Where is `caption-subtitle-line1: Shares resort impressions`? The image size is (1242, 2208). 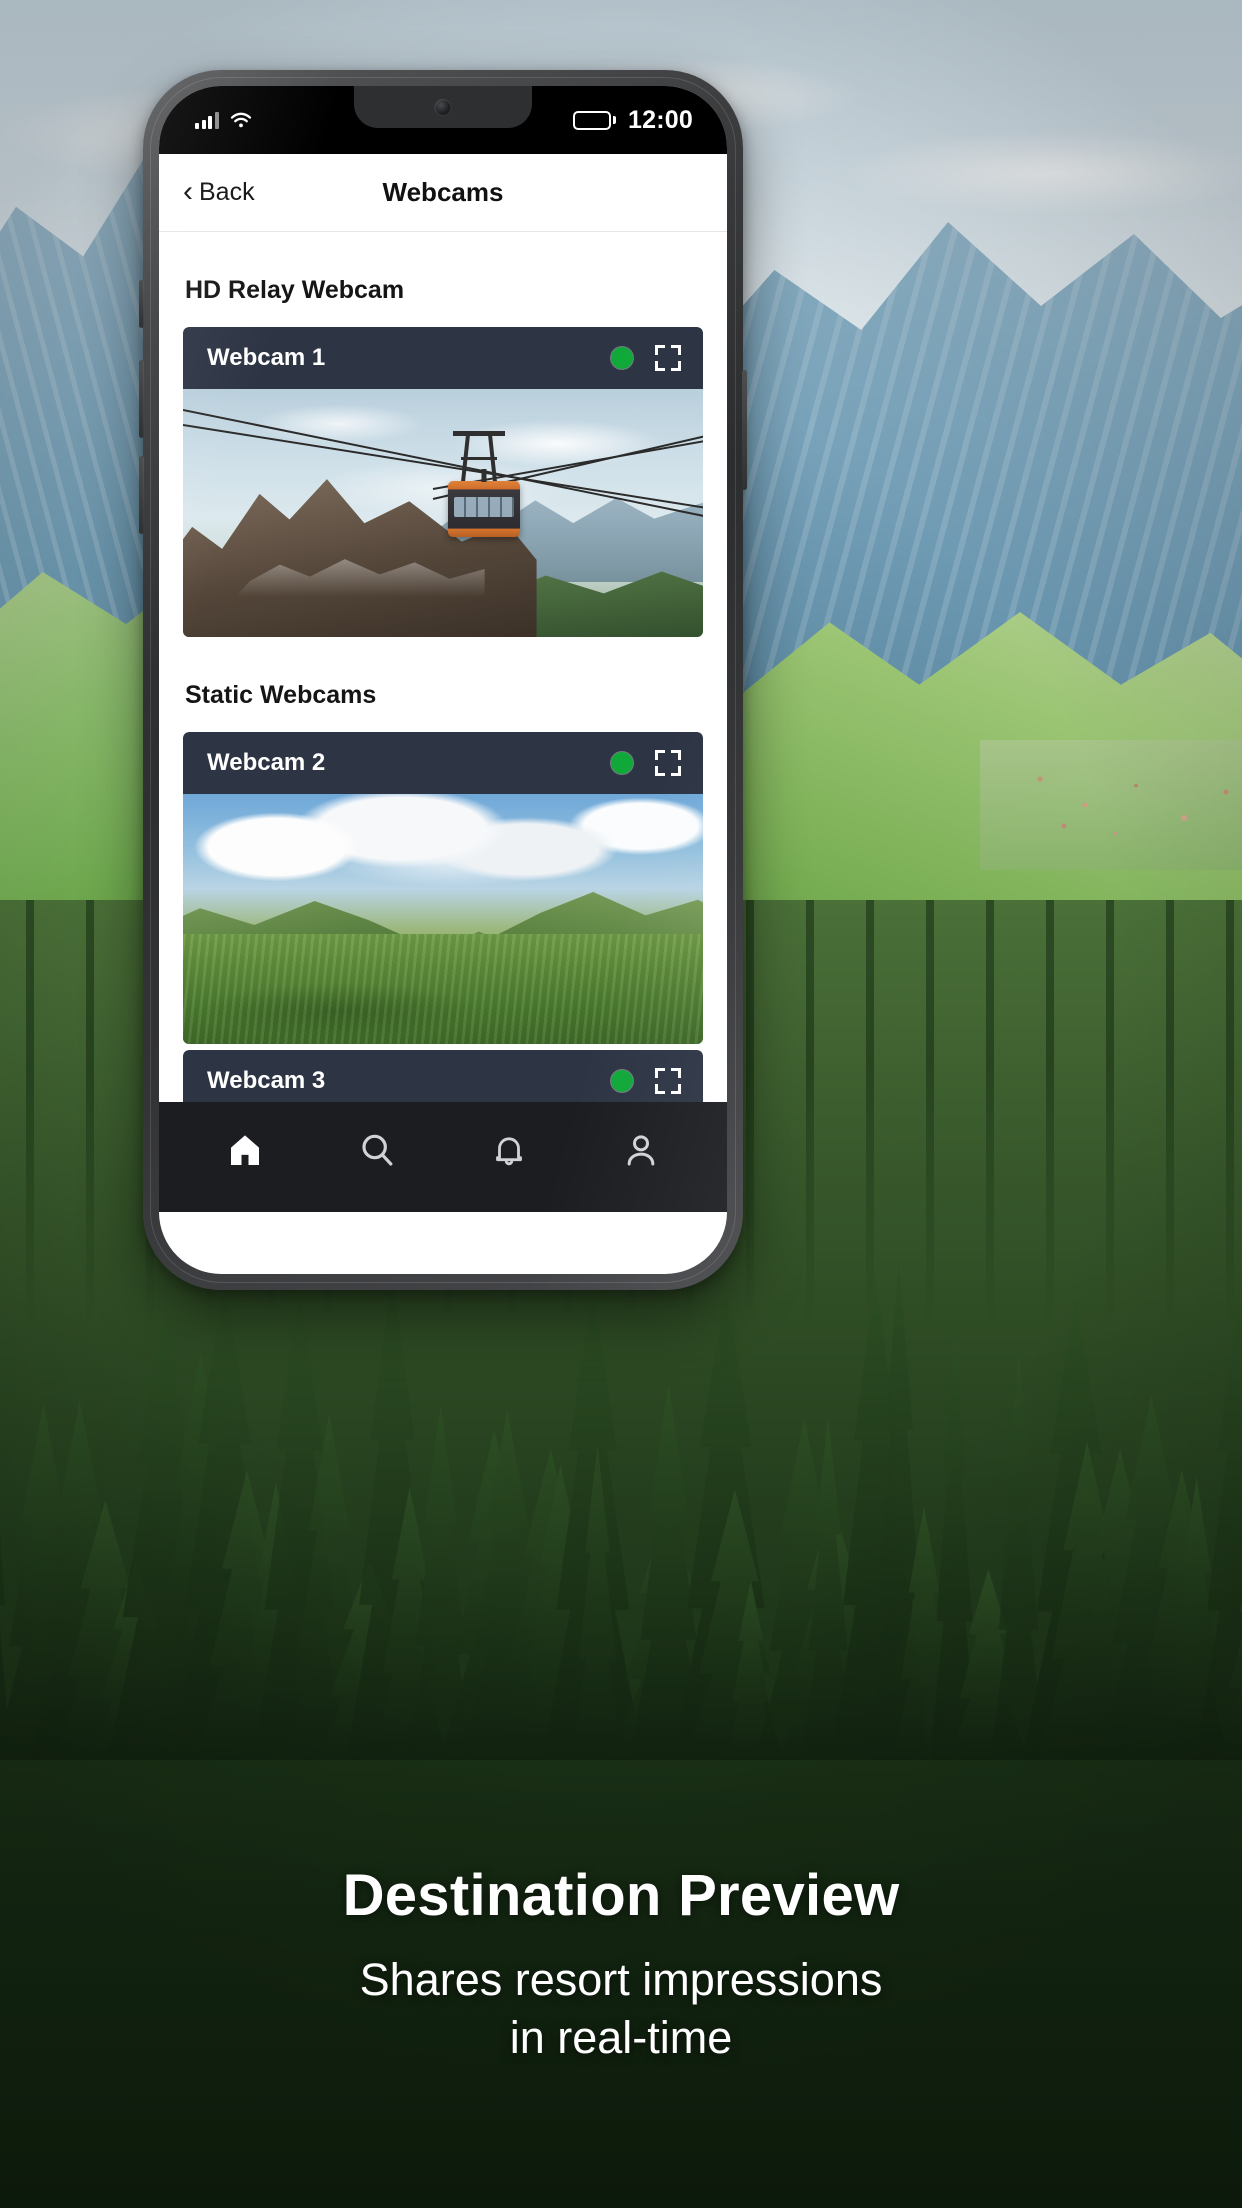
caption-subtitle-line1: Shares resort impressions is located at coordinates (621, 1979).